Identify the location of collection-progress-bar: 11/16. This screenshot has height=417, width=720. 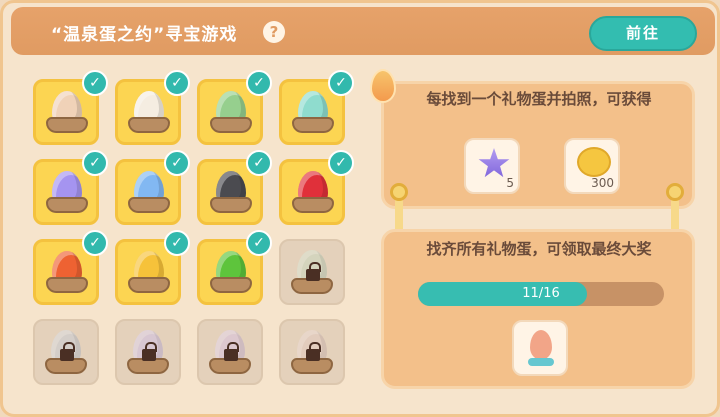
(541, 294).